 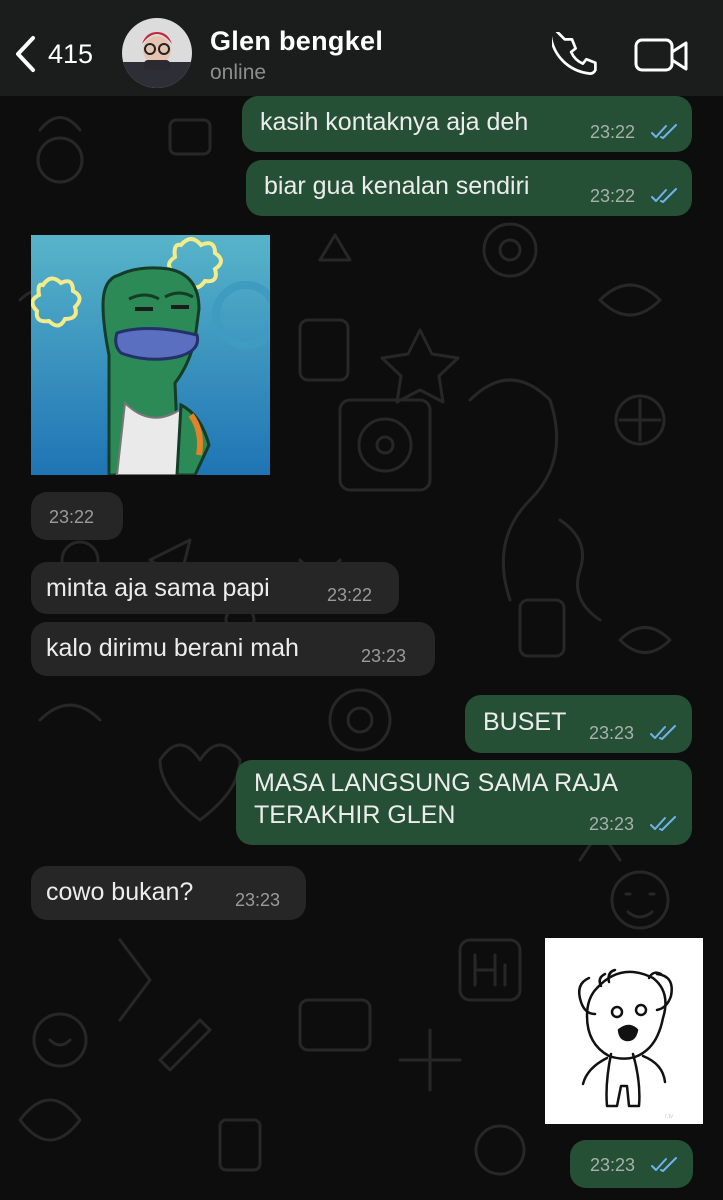 I want to click on avatar, so click(x=157, y=53).